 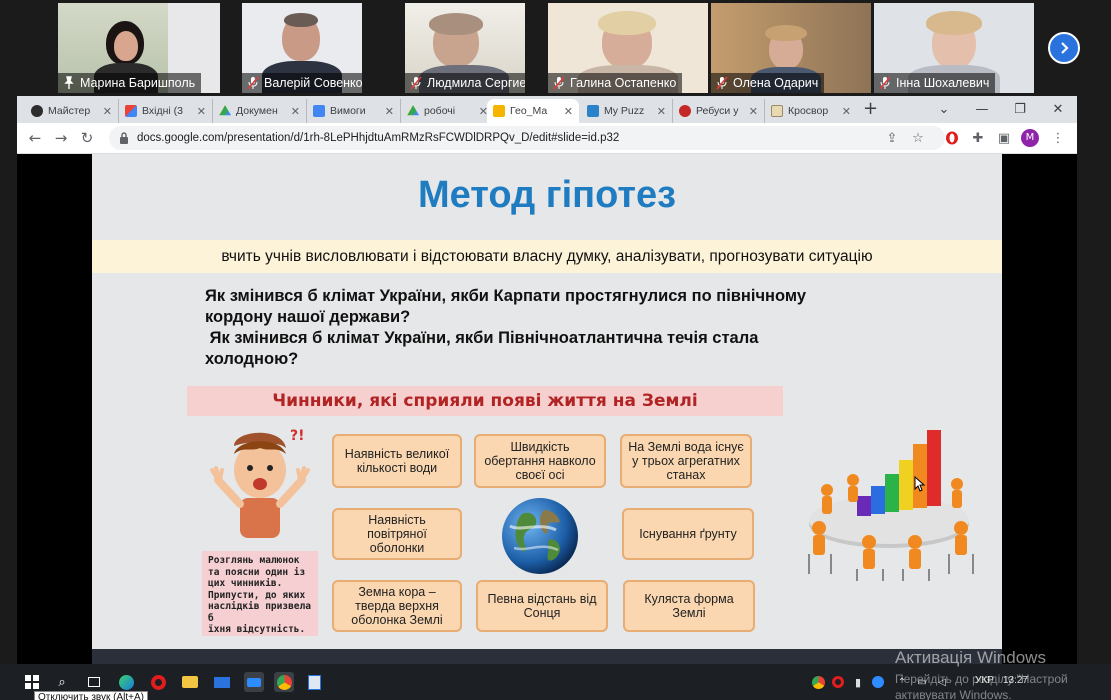 I want to click on side-panel-icon: ▣, so click(x=1004, y=138).